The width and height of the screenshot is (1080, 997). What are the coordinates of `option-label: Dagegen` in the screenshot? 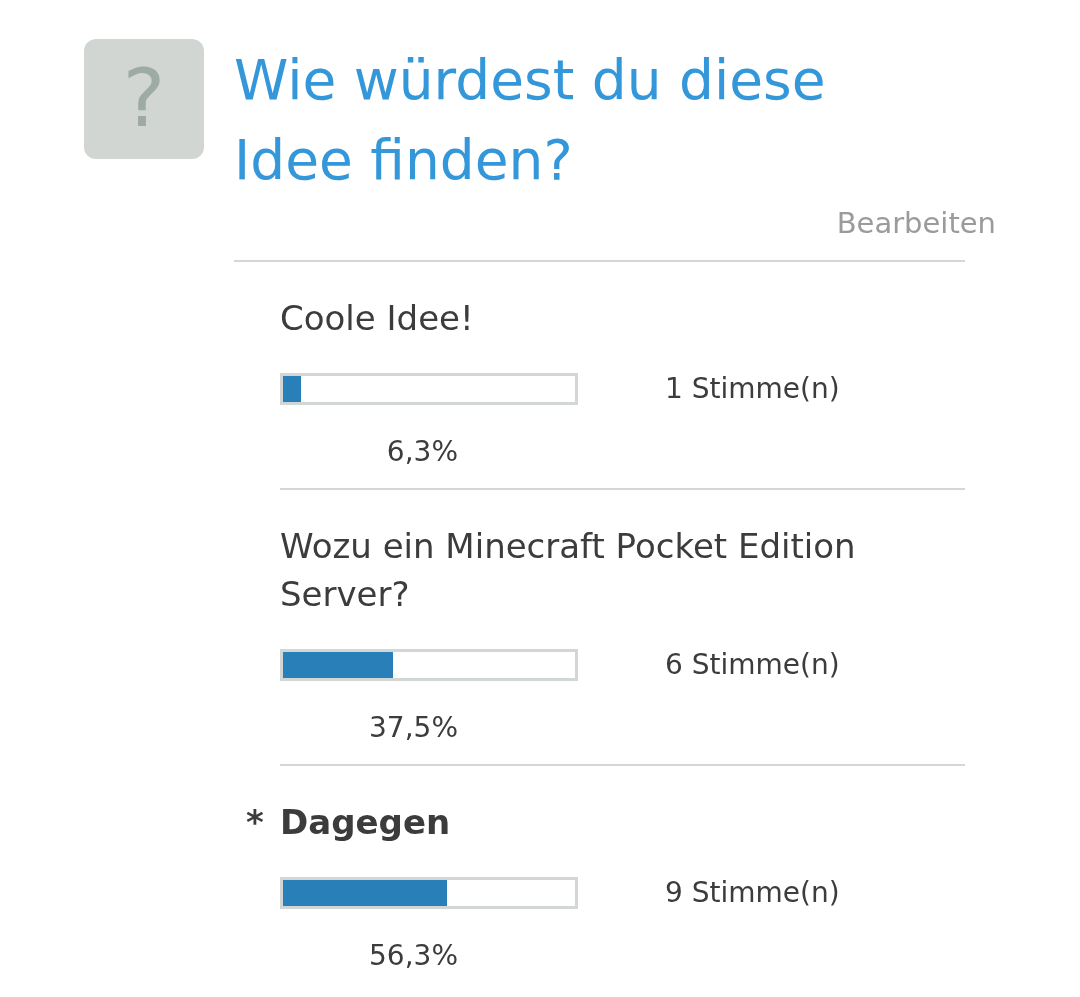 It's located at (365, 822).